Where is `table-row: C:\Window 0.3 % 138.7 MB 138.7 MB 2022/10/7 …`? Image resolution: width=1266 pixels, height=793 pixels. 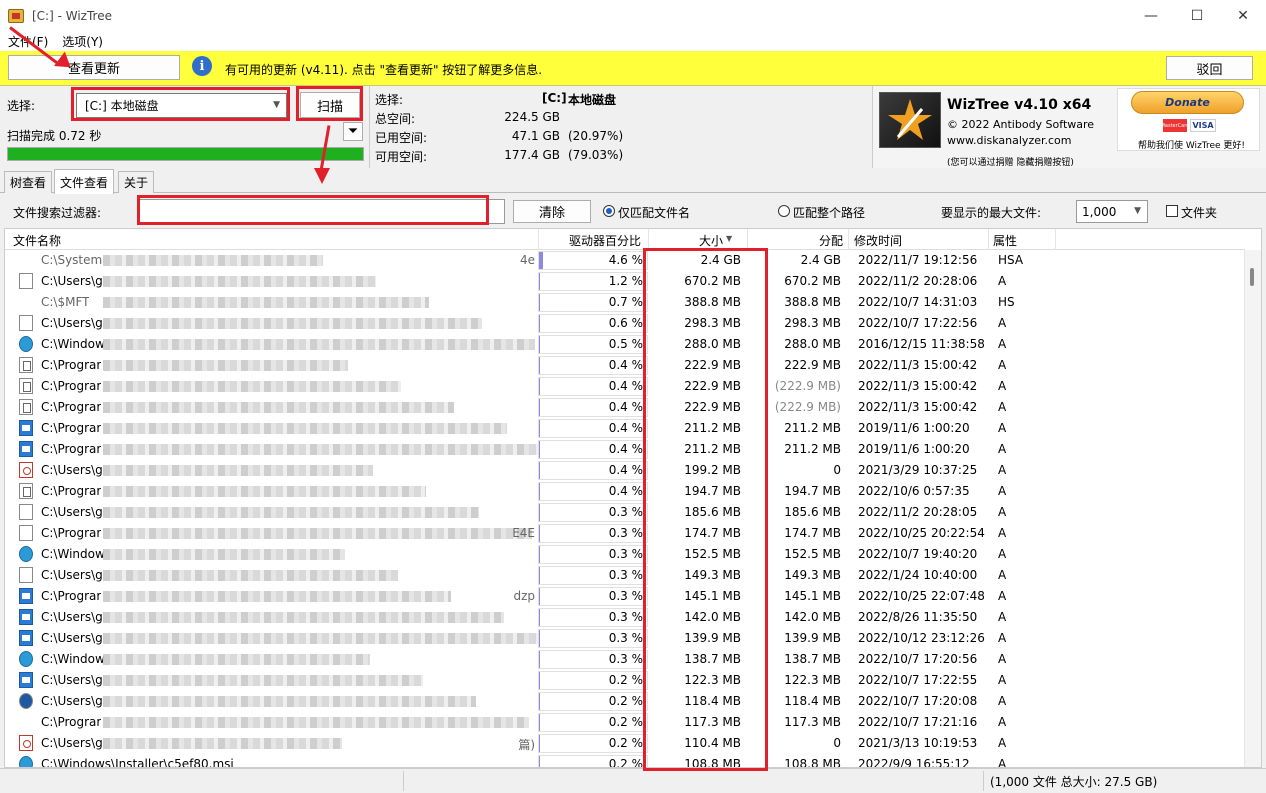 table-row: C:\Window 0.3 % 138.7 MB 138.7 MB 2022/10/7 … is located at coordinates (625, 659).